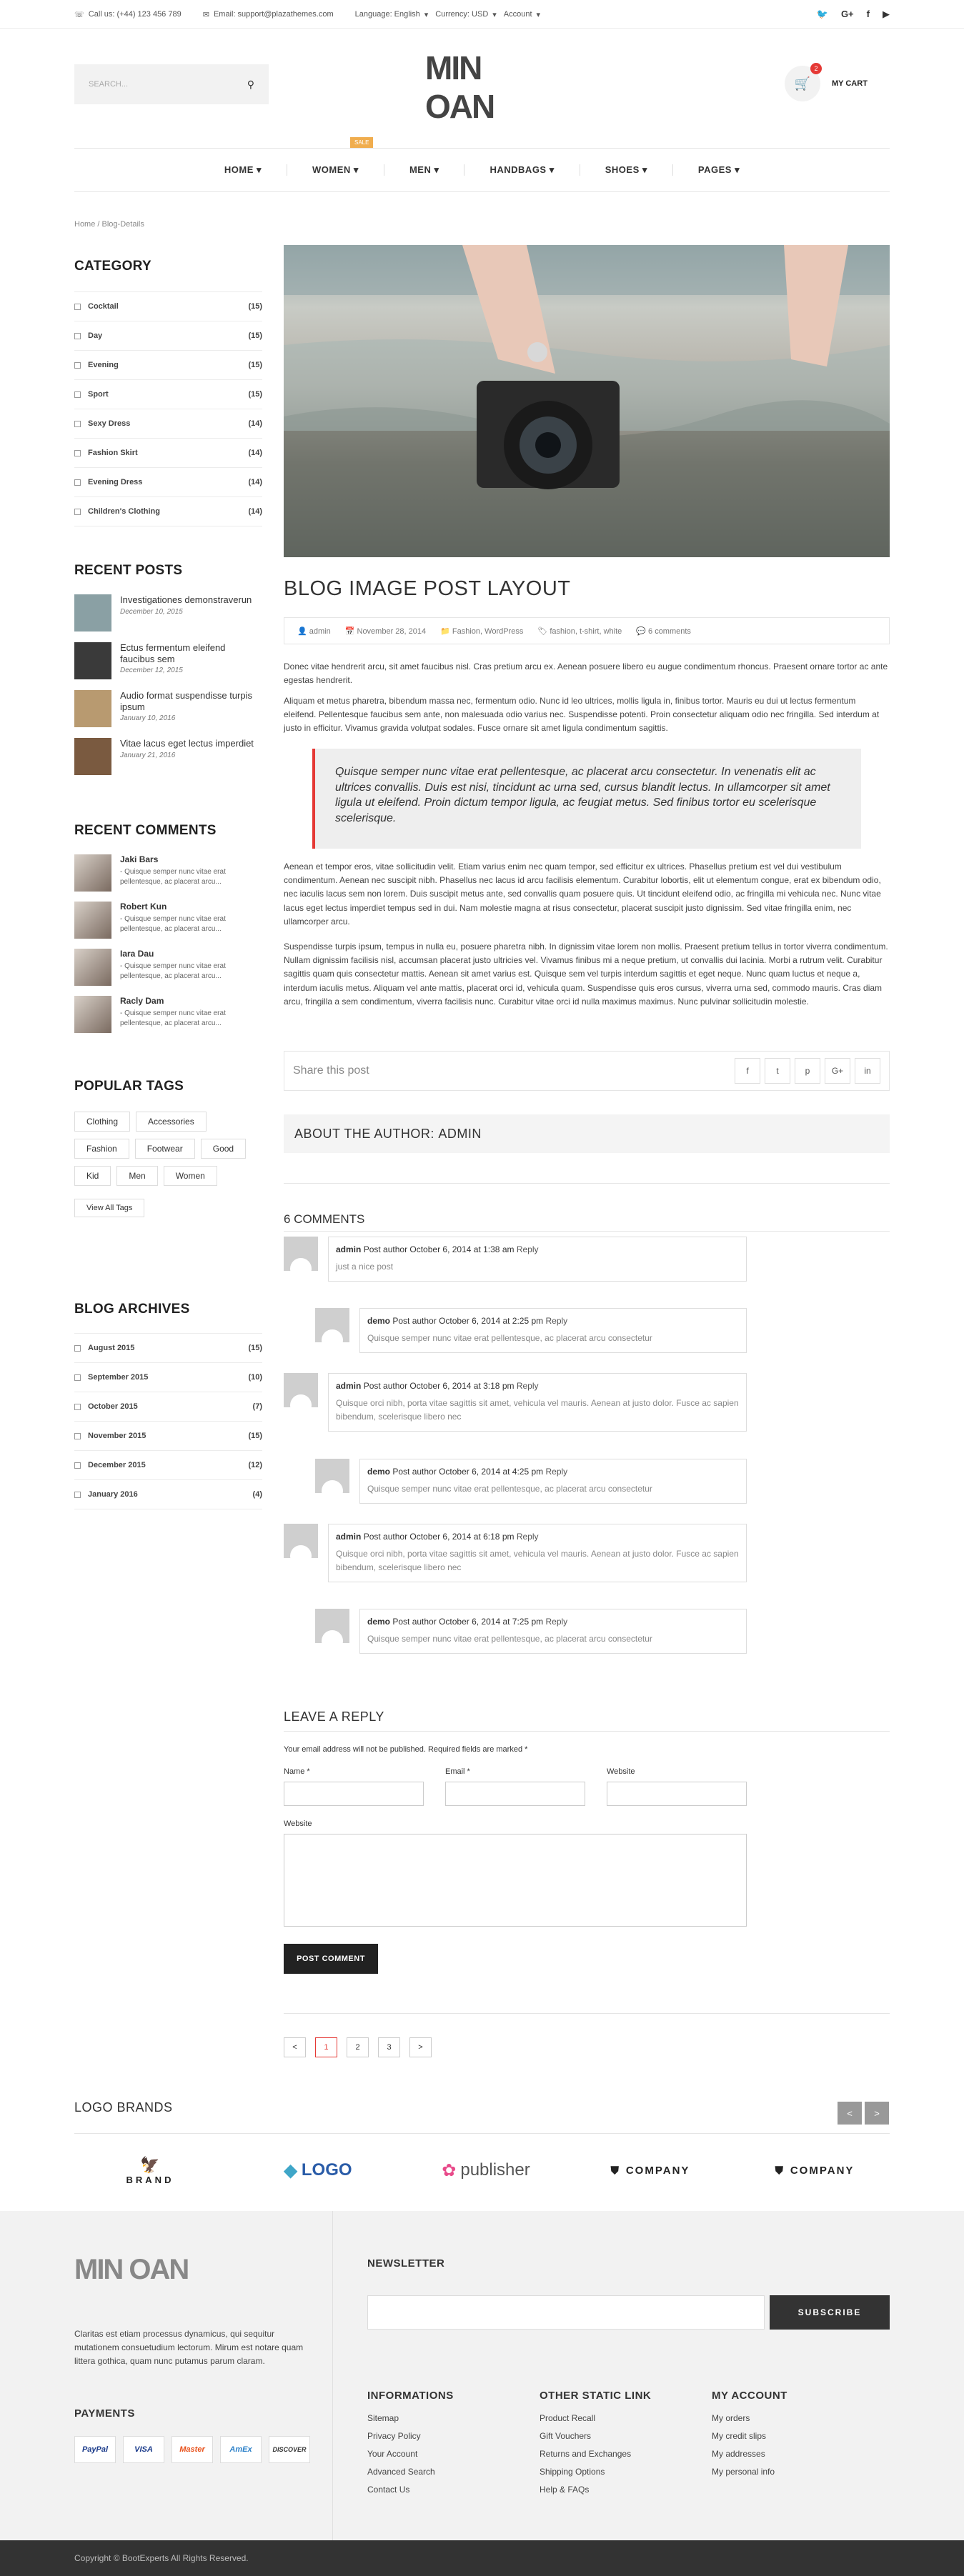  I want to click on recent-post-title: Vitae lacus eget lectus imperdiet, so click(187, 744).